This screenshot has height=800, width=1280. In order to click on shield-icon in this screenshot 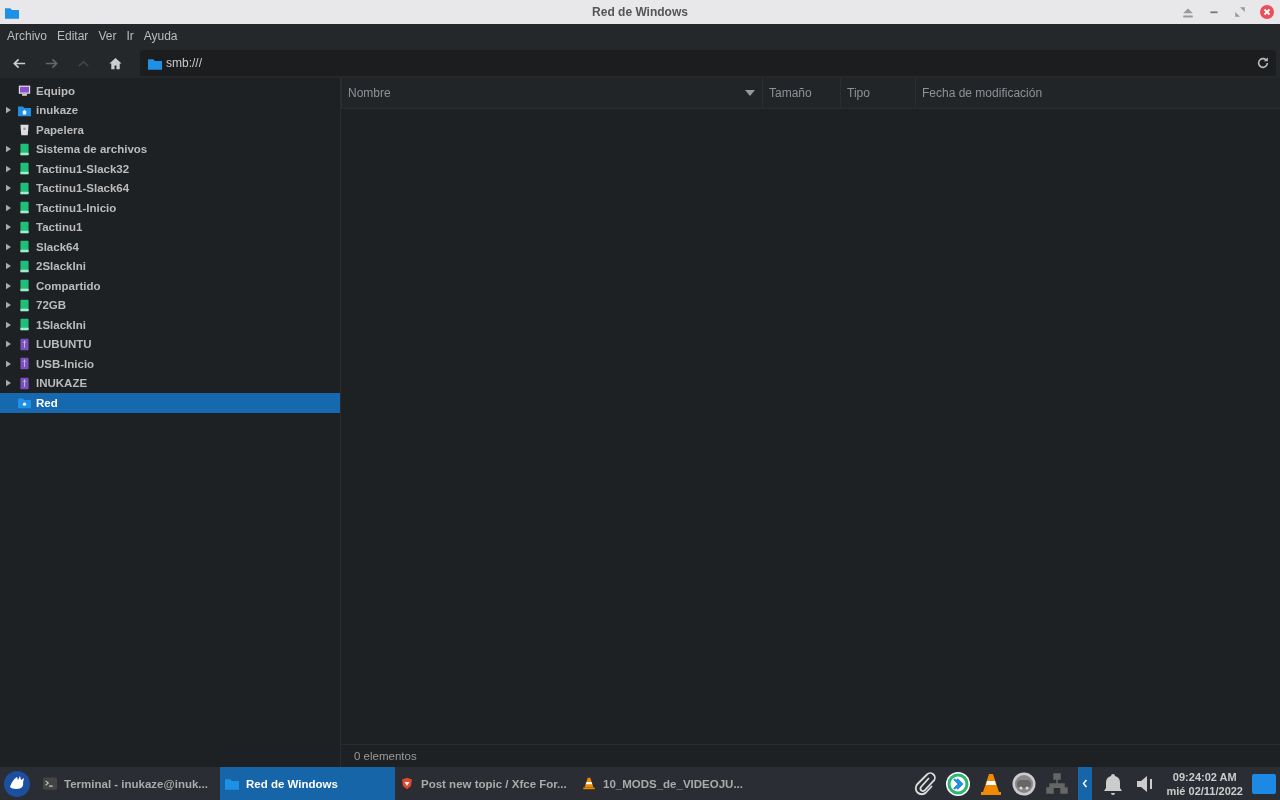, I will do `click(407, 783)`.